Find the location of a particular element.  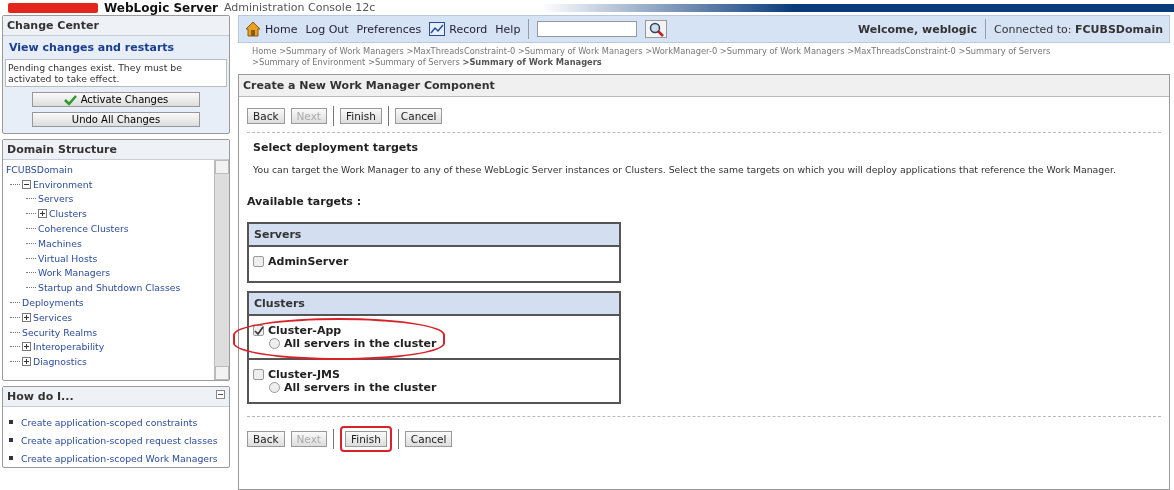

panel-title: Domain Structure is located at coordinates (116, 150).